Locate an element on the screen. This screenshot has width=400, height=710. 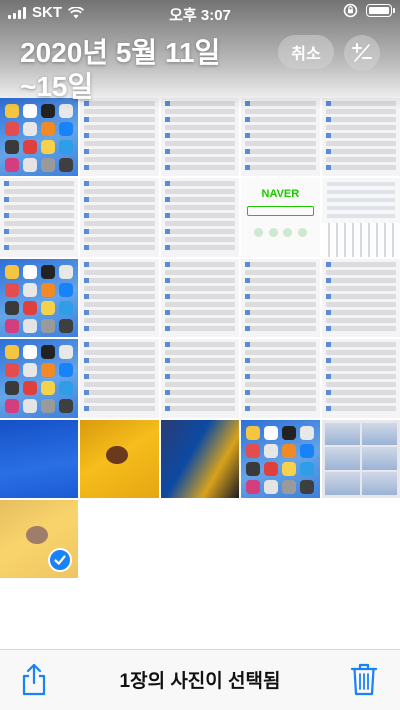
title-date-range-end: ~15일 is located at coordinates (57, 86).